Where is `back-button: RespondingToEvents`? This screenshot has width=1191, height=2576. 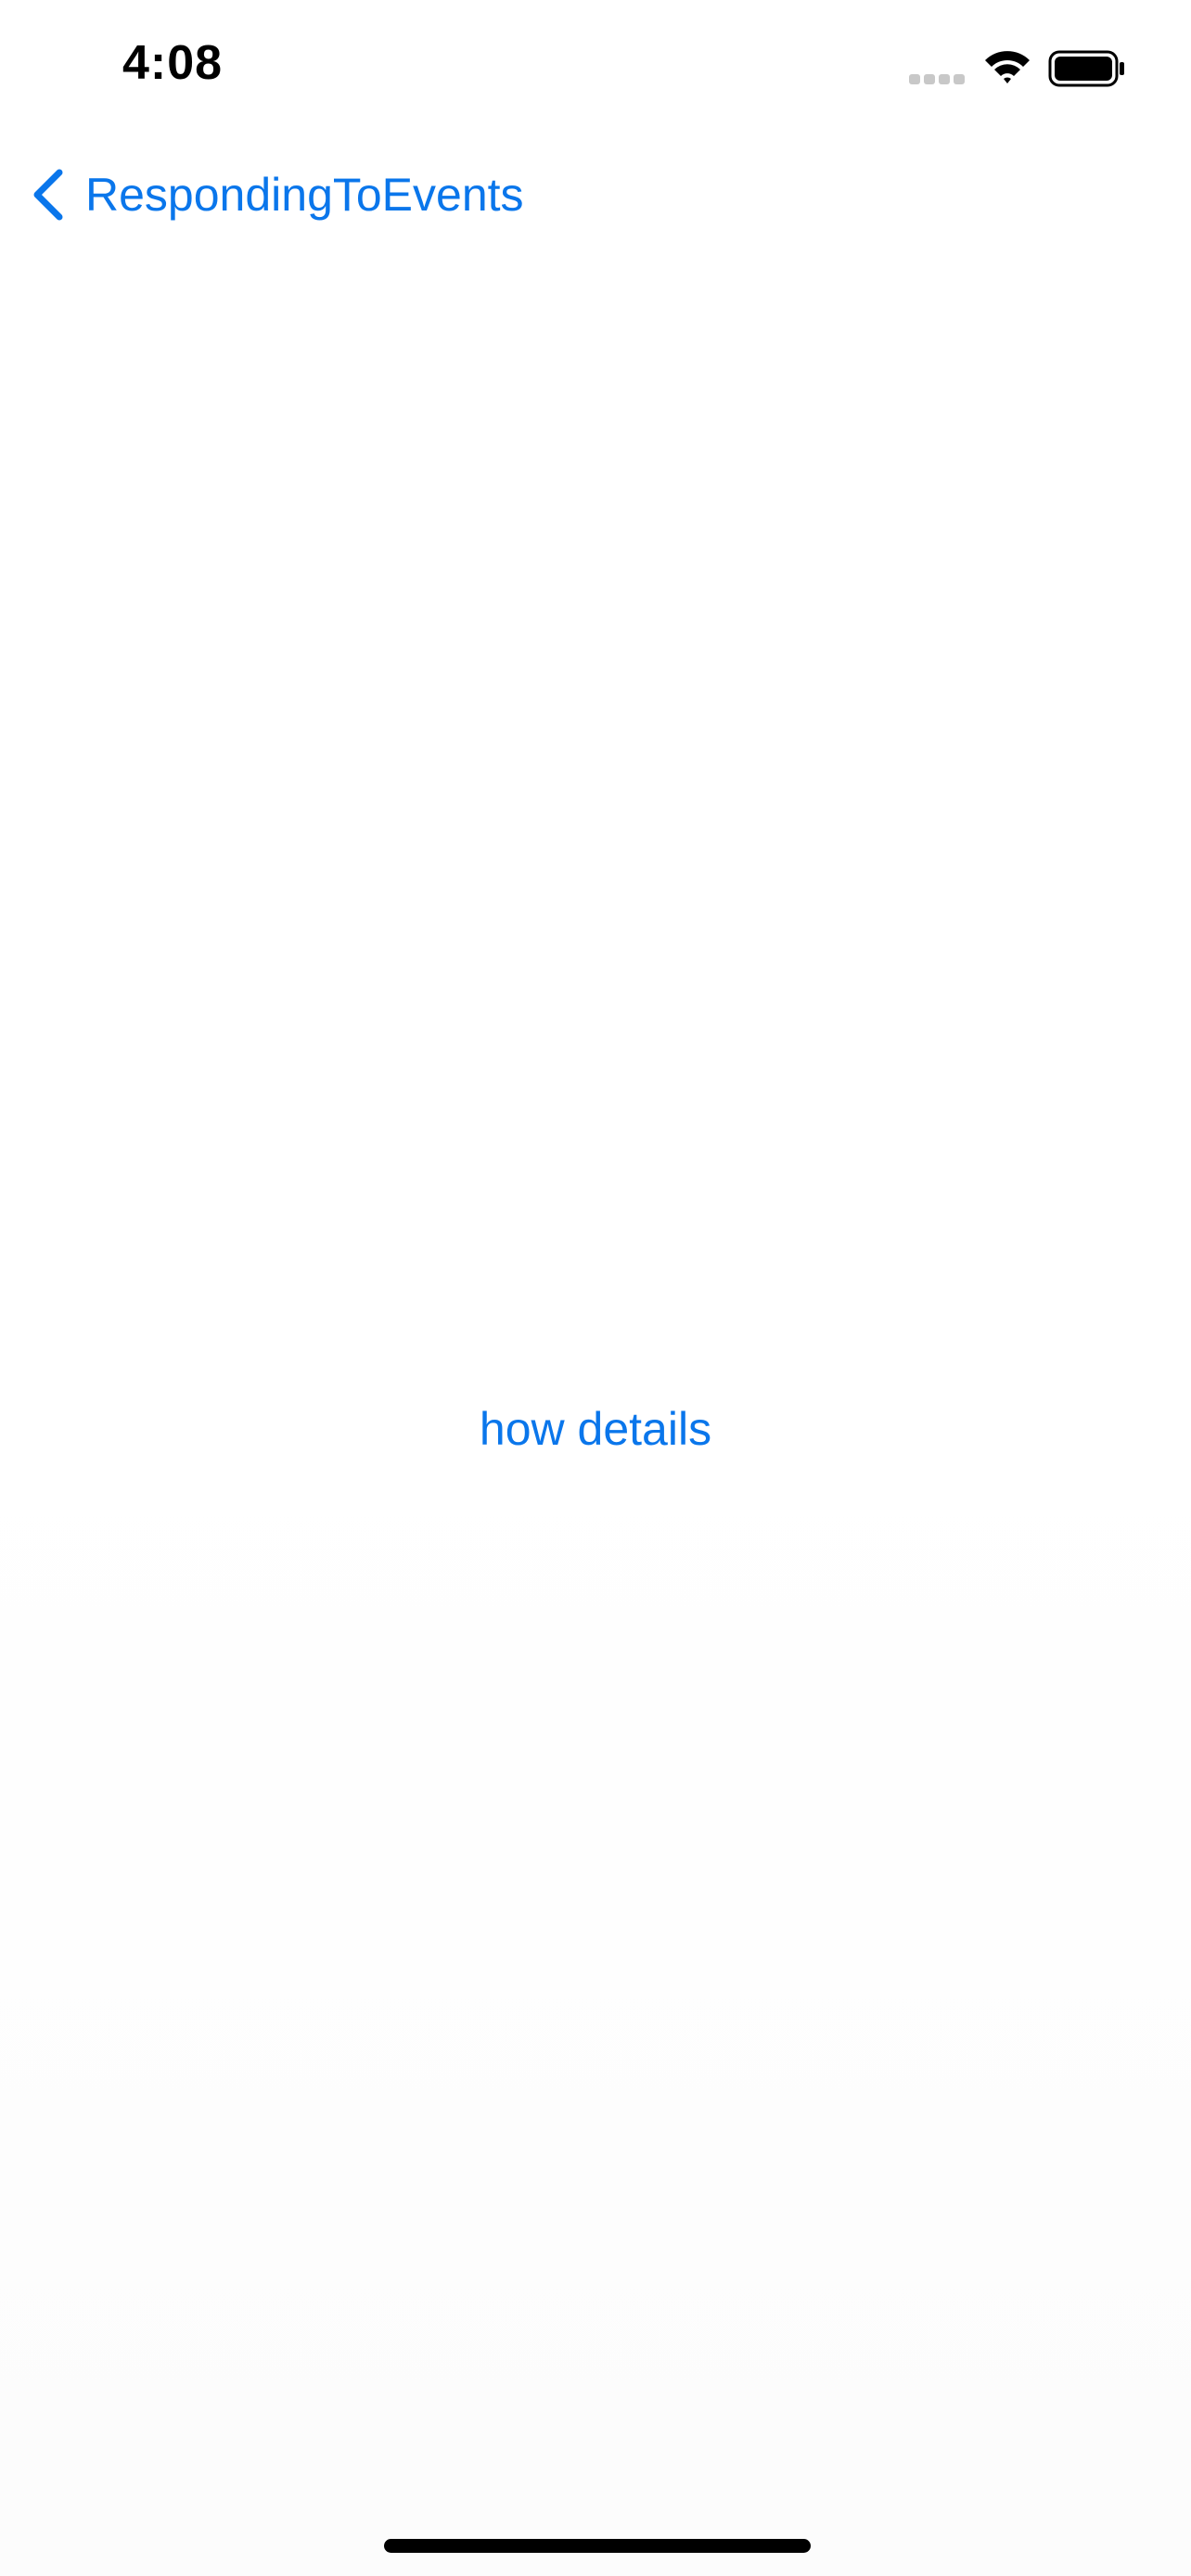
back-button: RespondingToEvents is located at coordinates (276, 195).